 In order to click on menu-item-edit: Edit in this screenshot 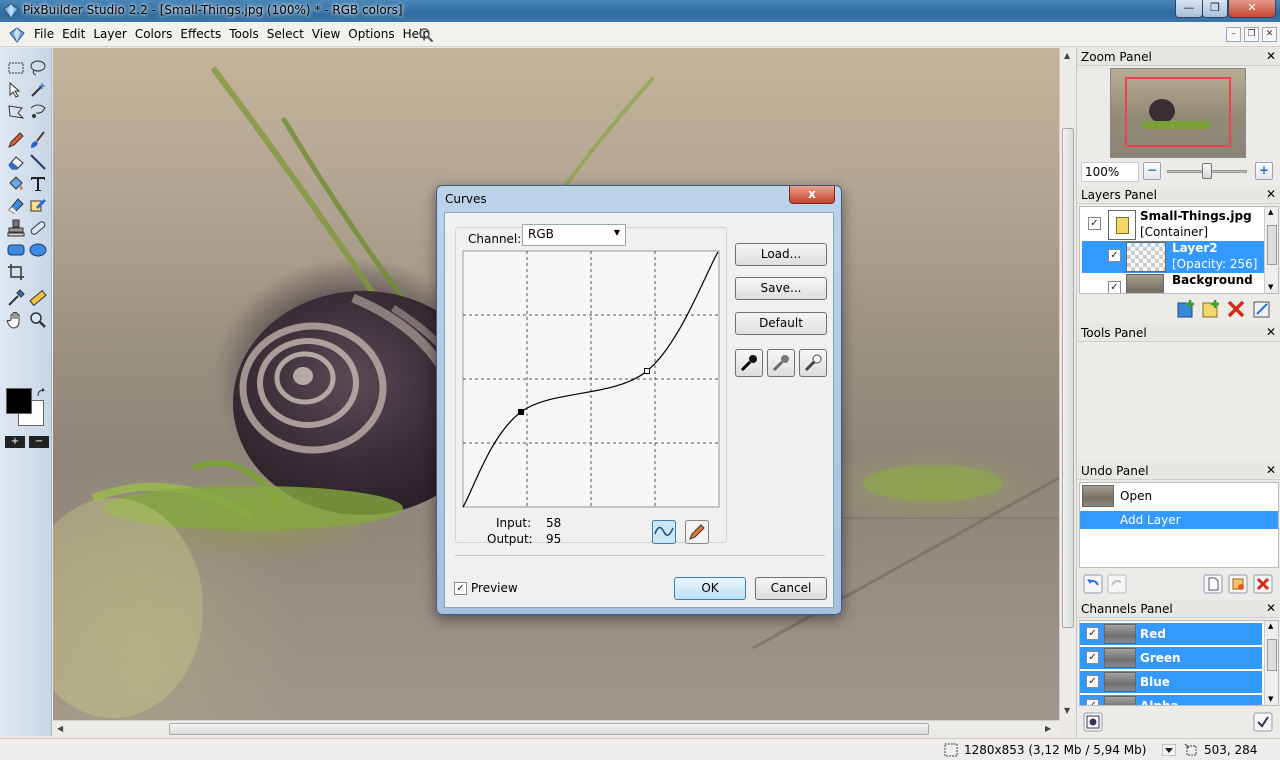, I will do `click(73, 34)`.